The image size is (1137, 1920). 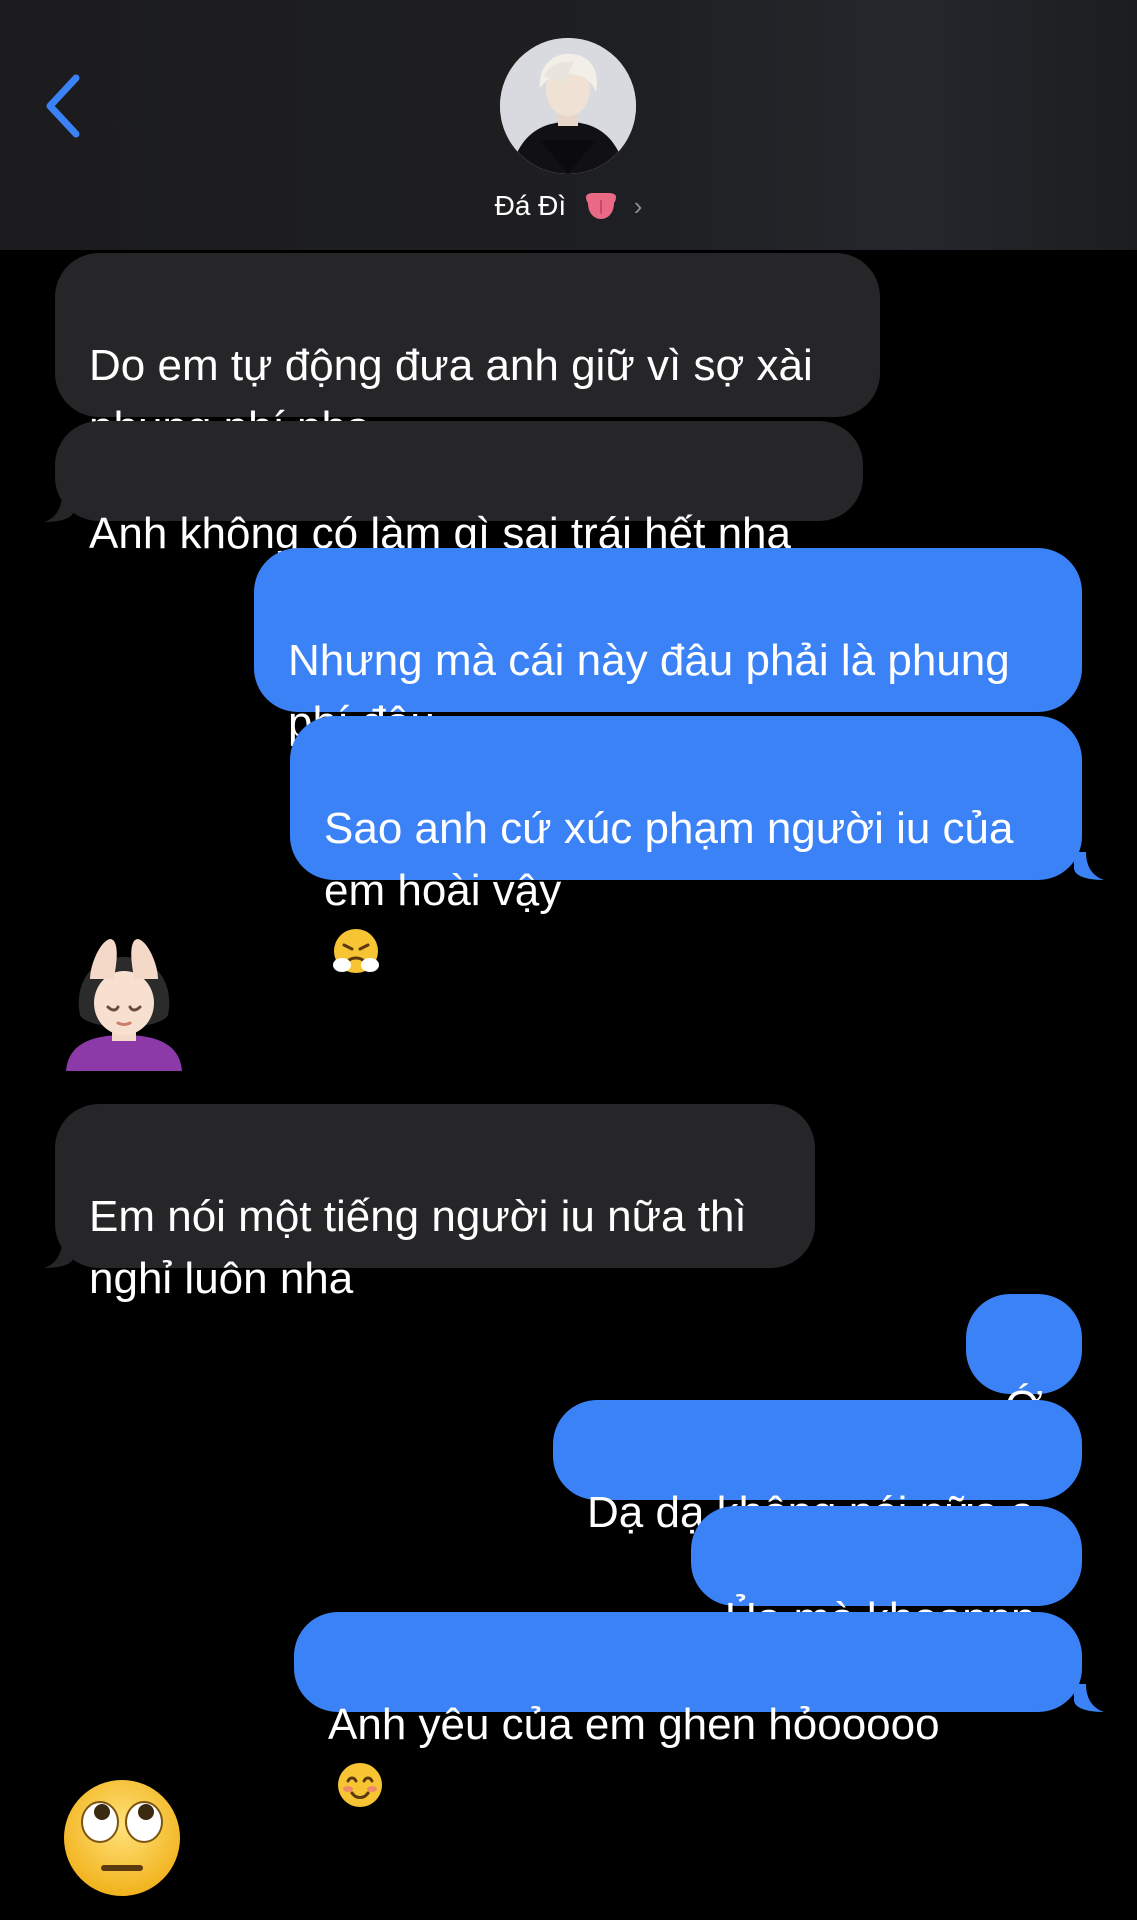 What do you see at coordinates (568, 206) in the screenshot?
I see `contact-name-row: Đá Đì ›` at bounding box center [568, 206].